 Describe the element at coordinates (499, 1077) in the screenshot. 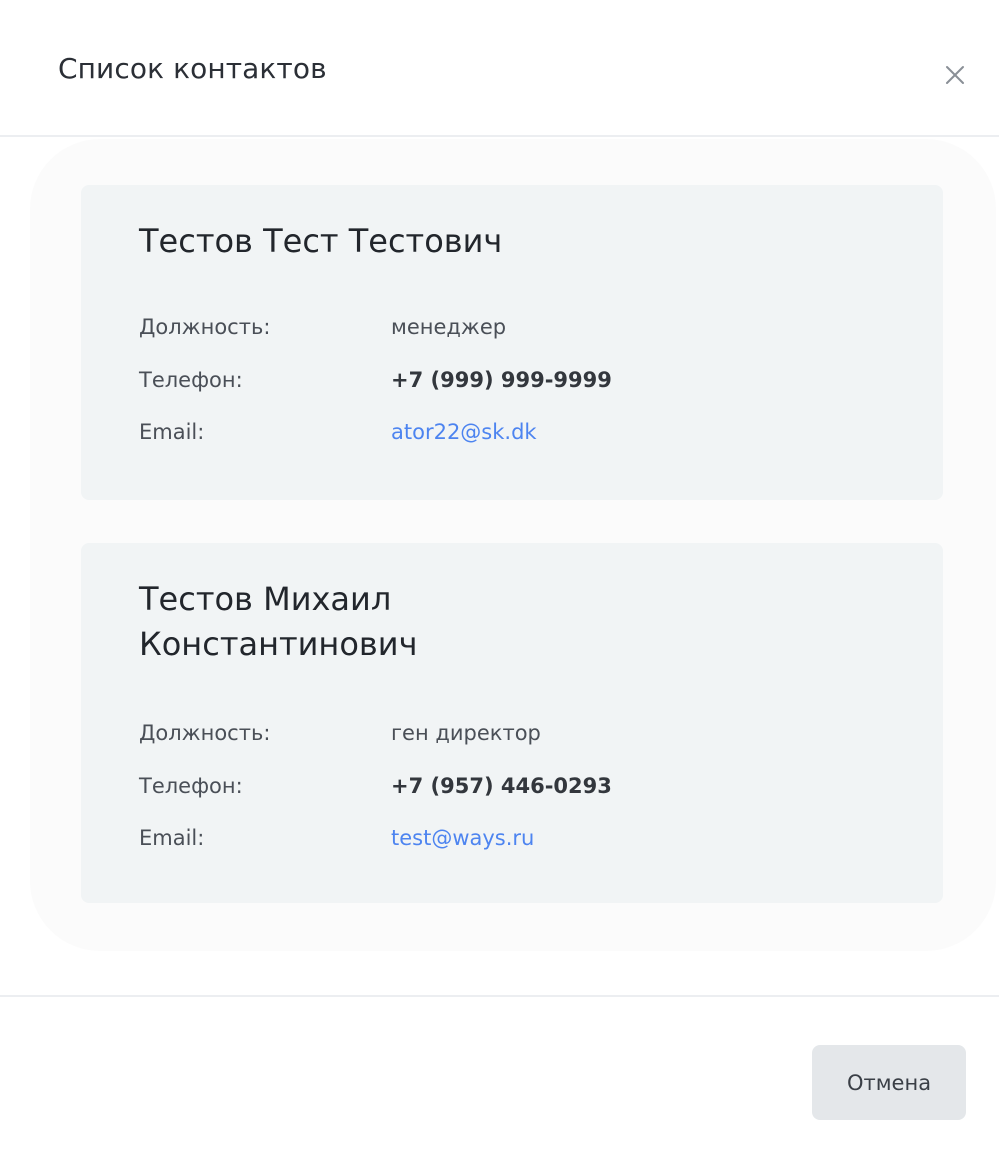

I see `dialog-footer: Отмена` at that location.